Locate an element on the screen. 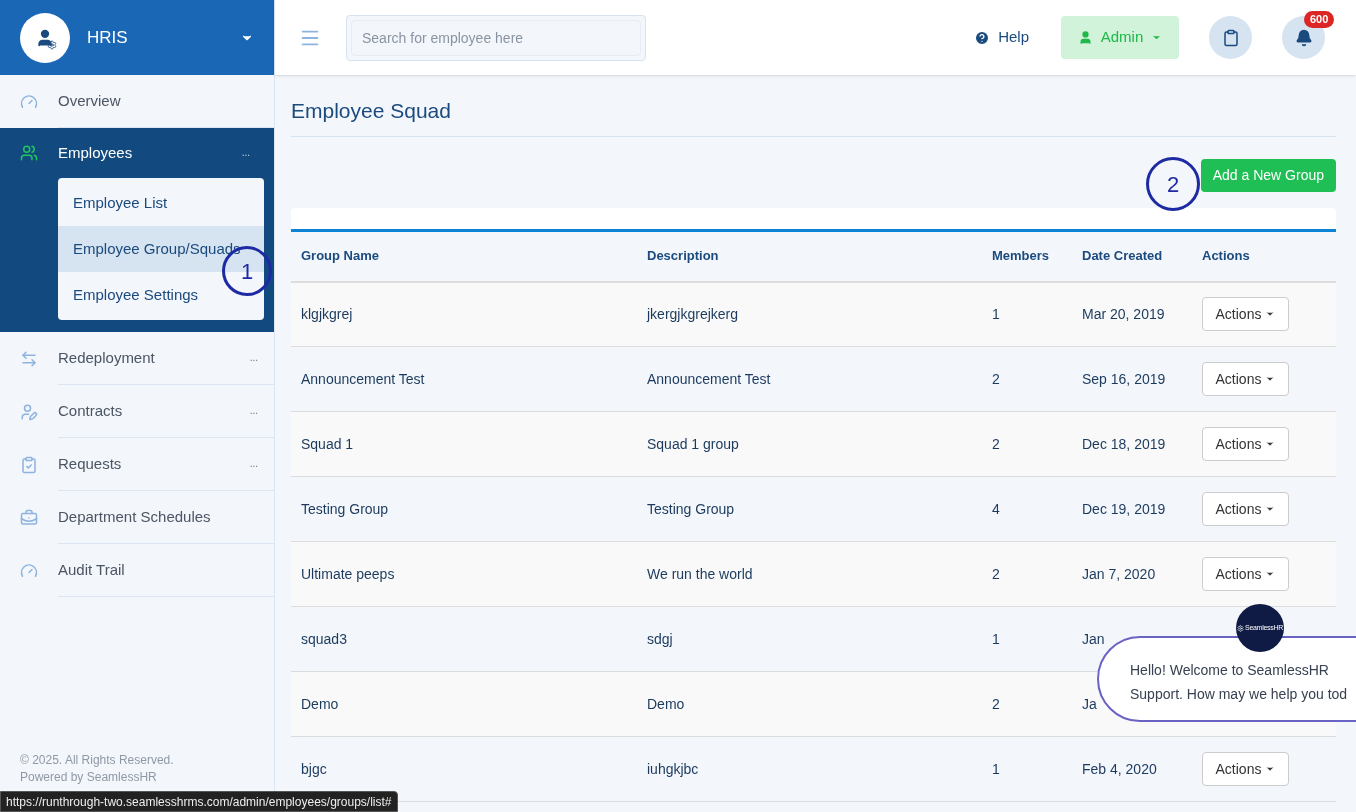 The image size is (1356, 812). table-cell: squad3 is located at coordinates (464, 639).